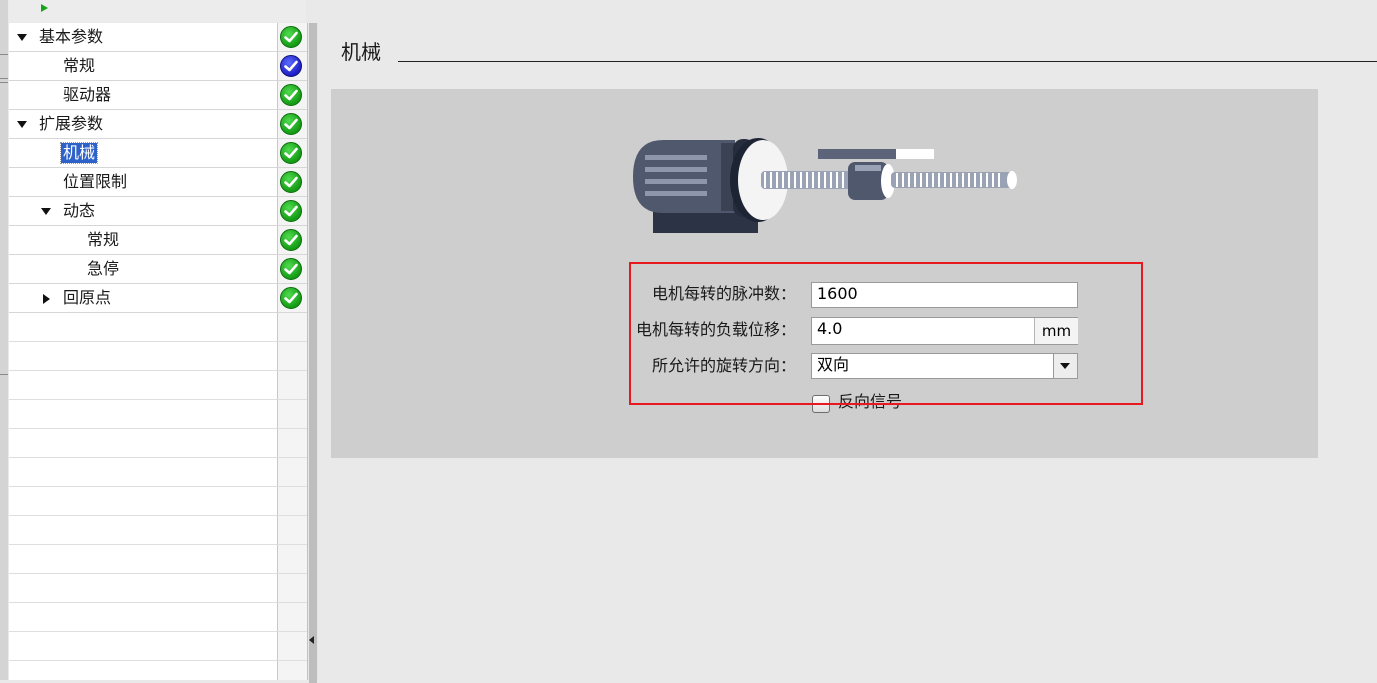 The height and width of the screenshot is (683, 1377). Describe the element at coordinates (157, 11) in the screenshot. I see `tree-toolbar` at that location.